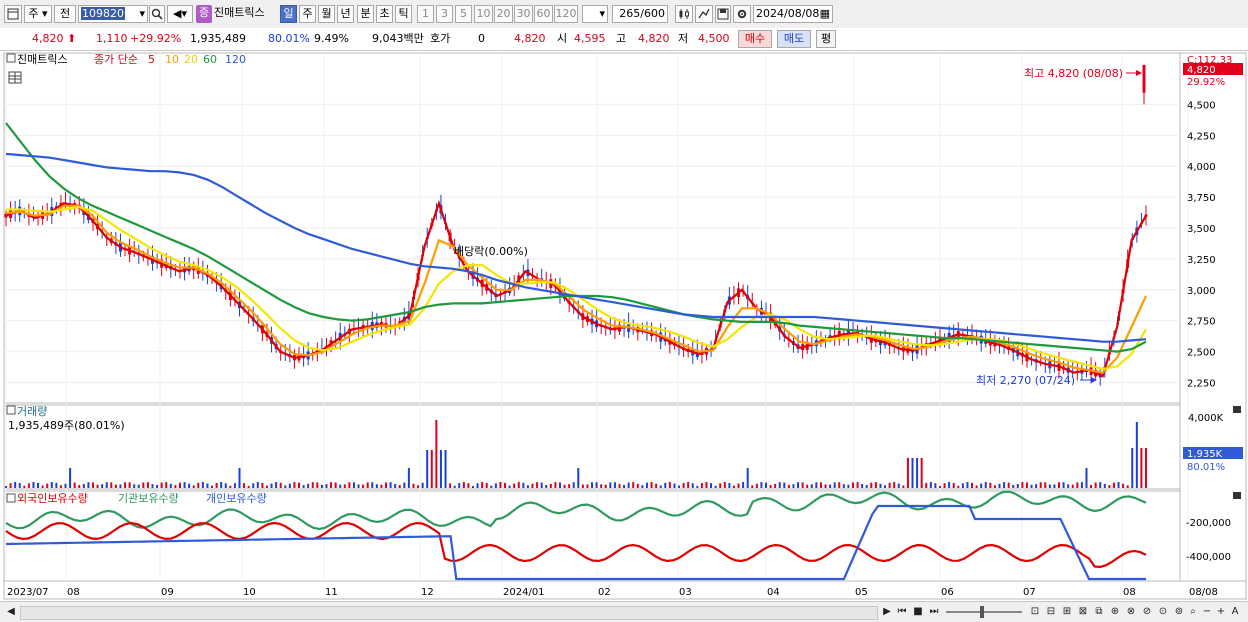 This screenshot has width=1248, height=622. What do you see at coordinates (825, 14) in the screenshot?
I see `calendar-icon: ▦` at bounding box center [825, 14].